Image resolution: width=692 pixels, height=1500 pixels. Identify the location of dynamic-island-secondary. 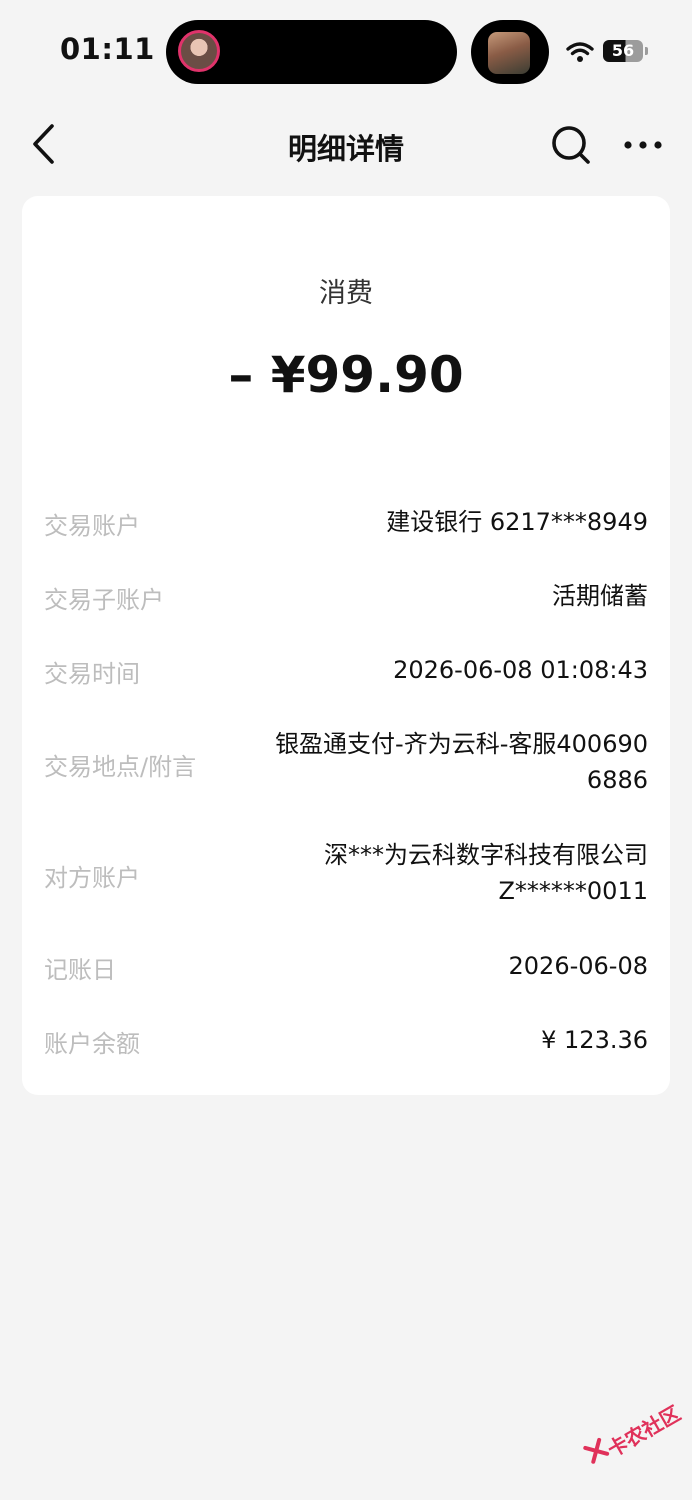
(510, 52).